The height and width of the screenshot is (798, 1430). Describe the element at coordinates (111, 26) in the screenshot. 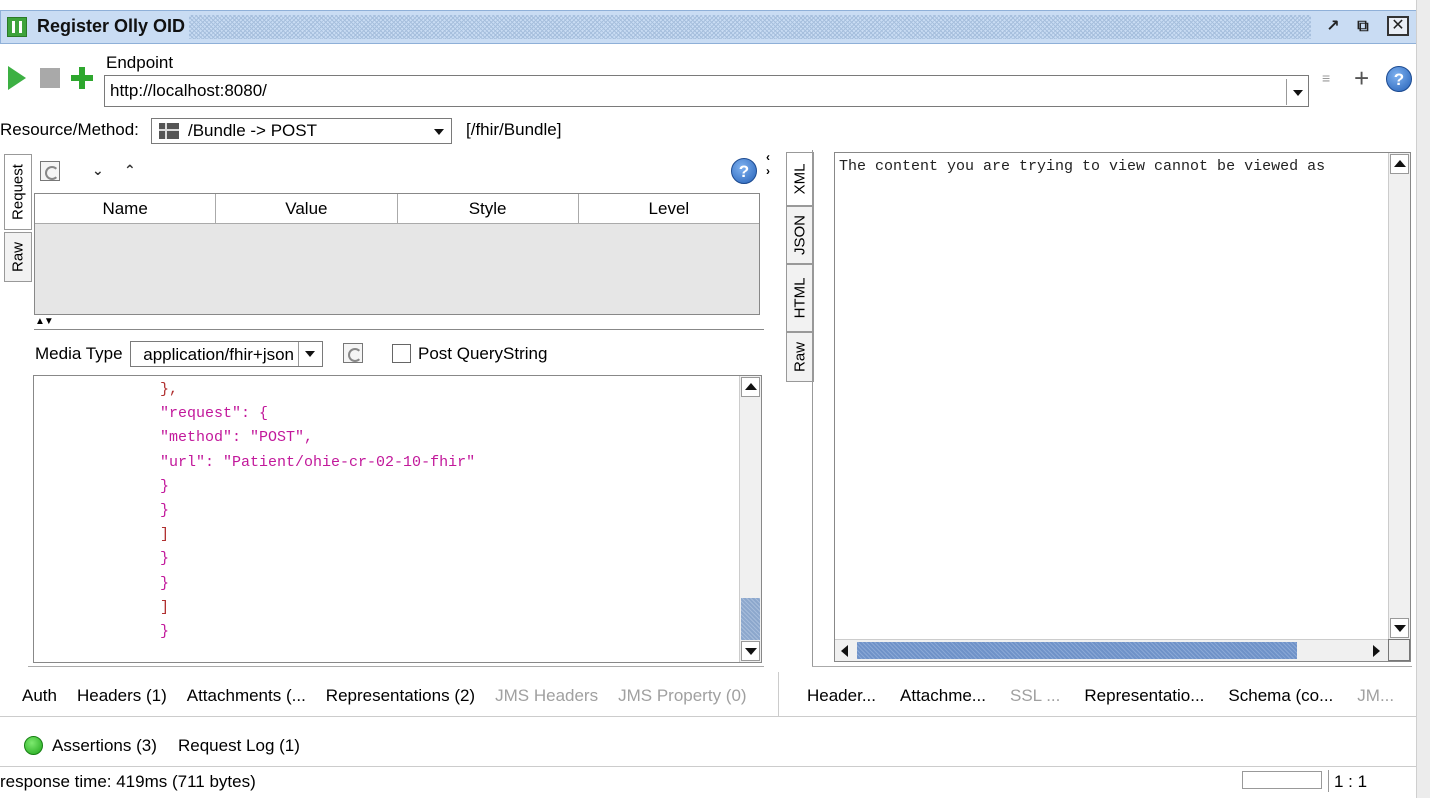

I see `window-title: Register Olly OID` at that location.